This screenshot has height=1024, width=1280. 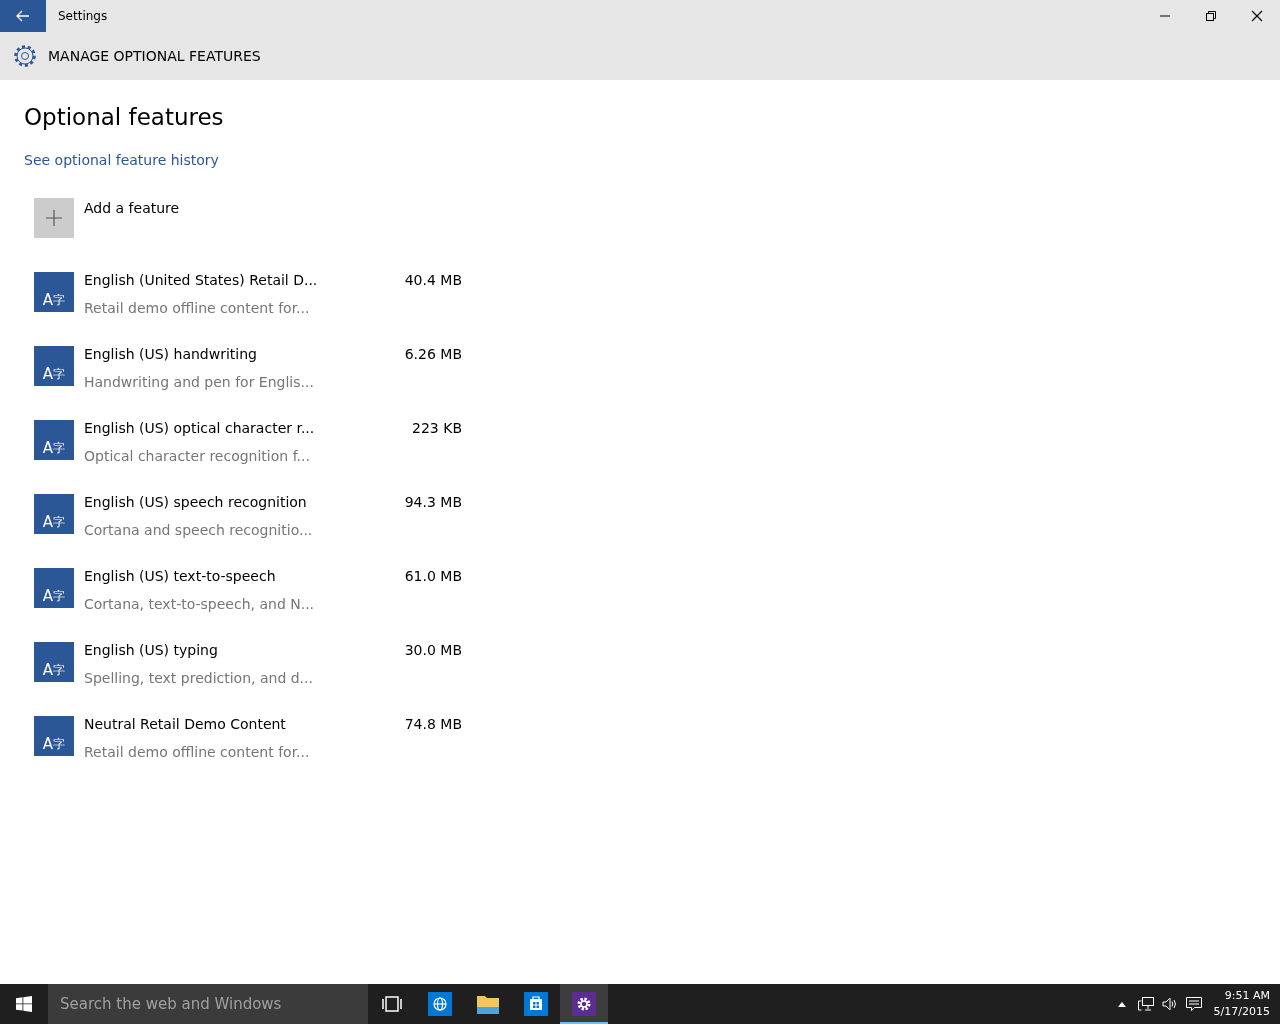 I want to click on network-icon, so click(x=1145, y=1004).